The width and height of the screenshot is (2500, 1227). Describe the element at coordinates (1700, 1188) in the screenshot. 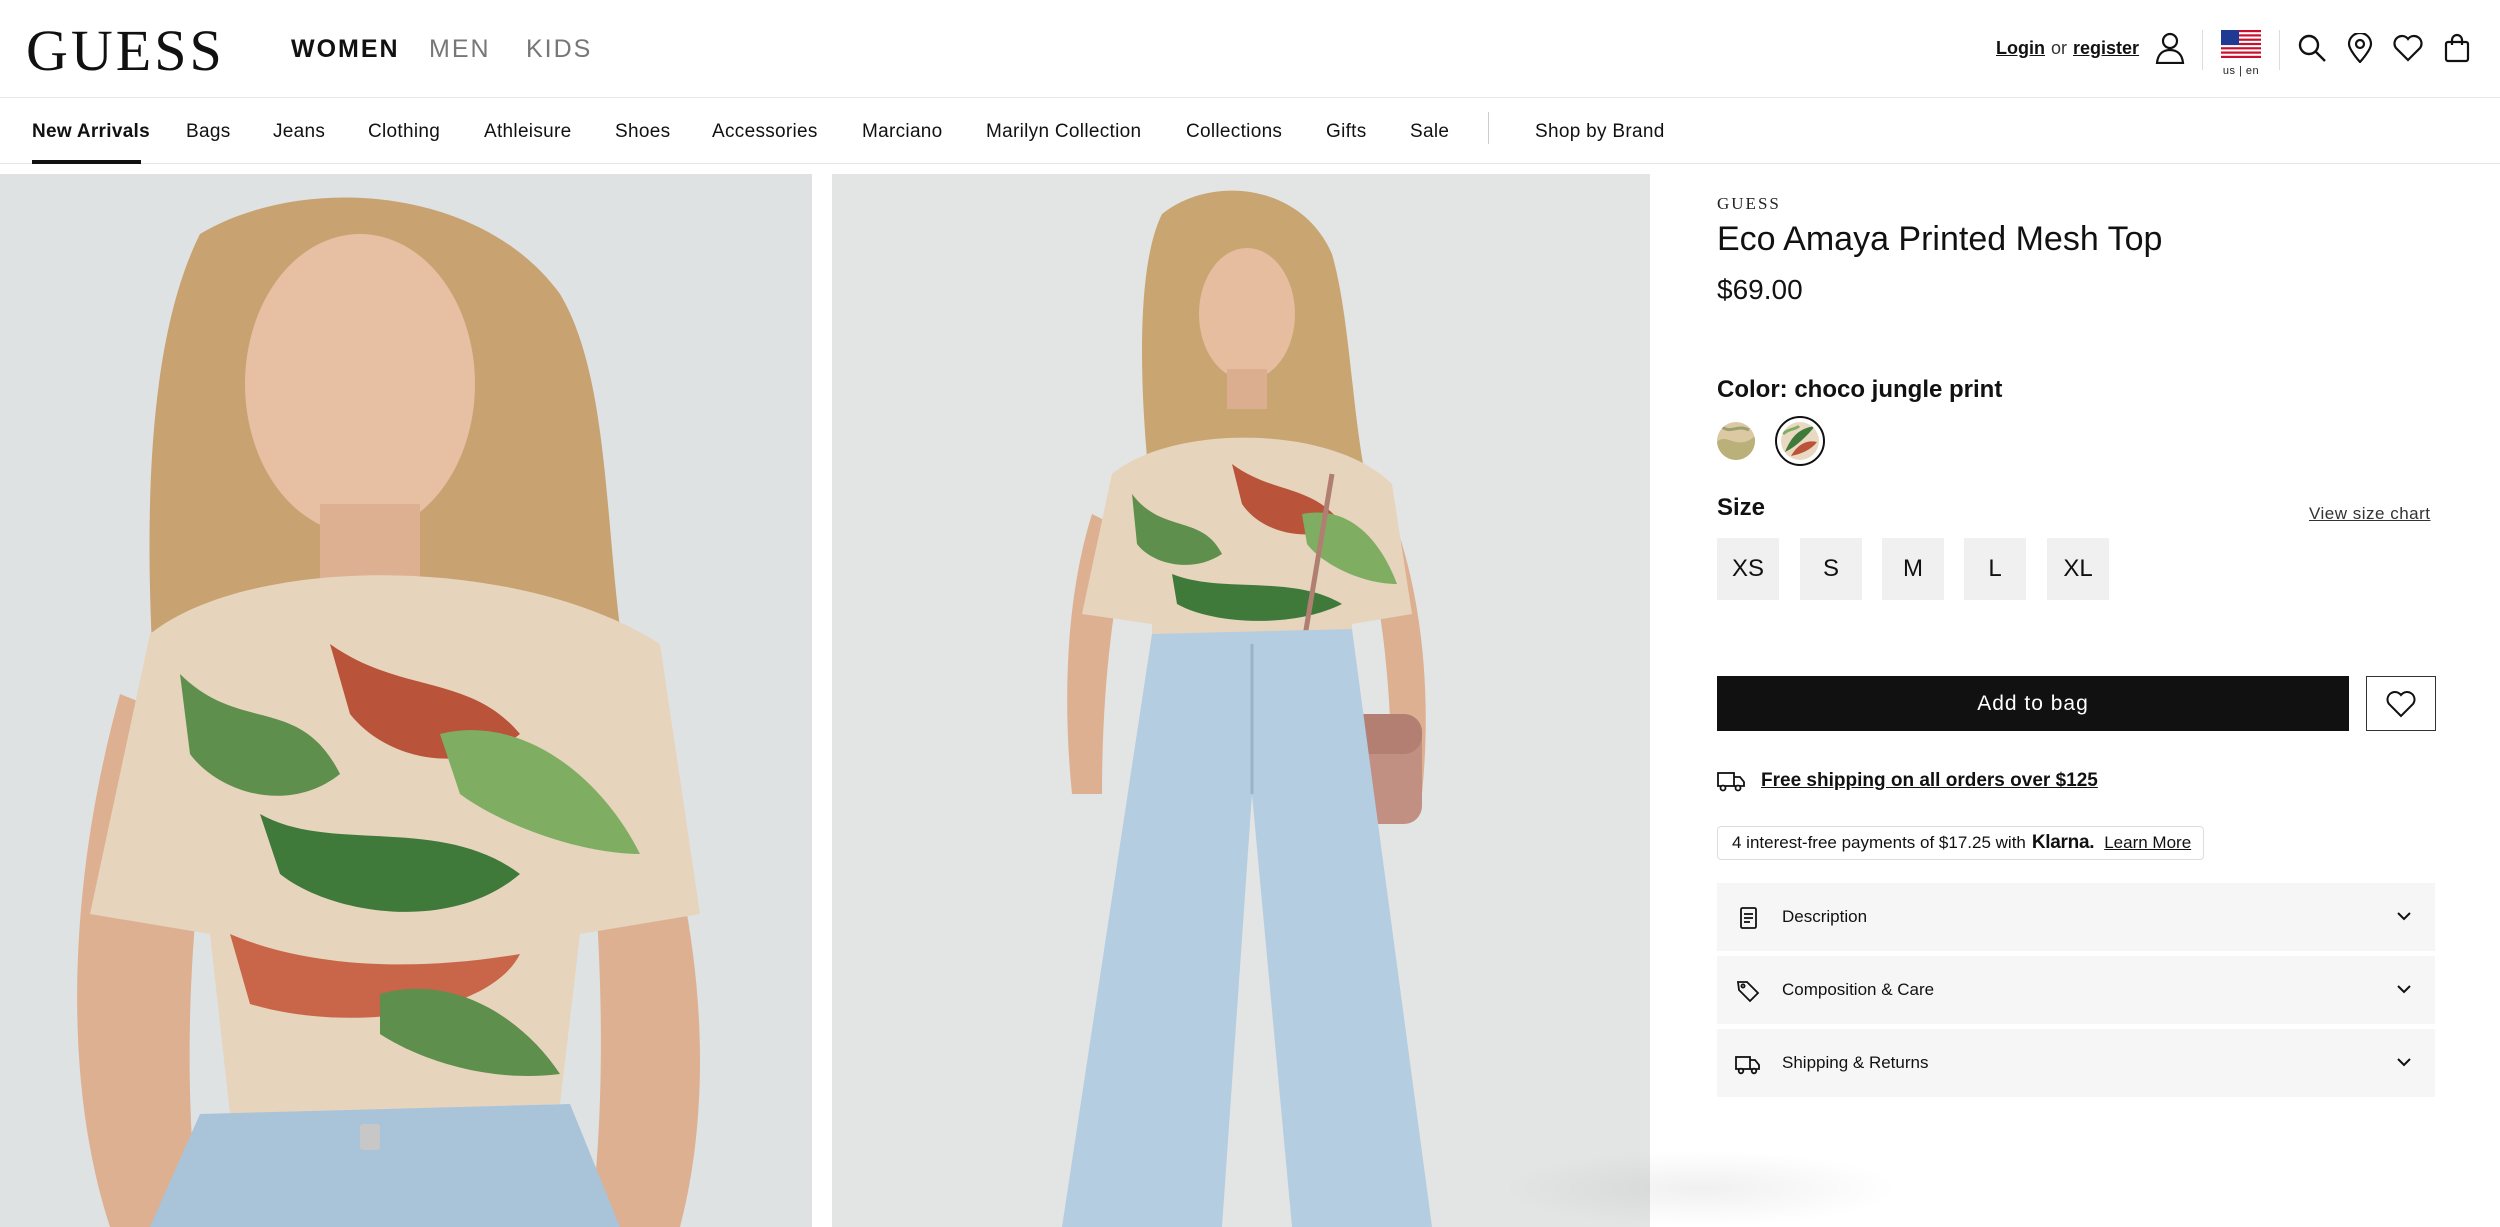

I see `bottom-shadow` at that location.